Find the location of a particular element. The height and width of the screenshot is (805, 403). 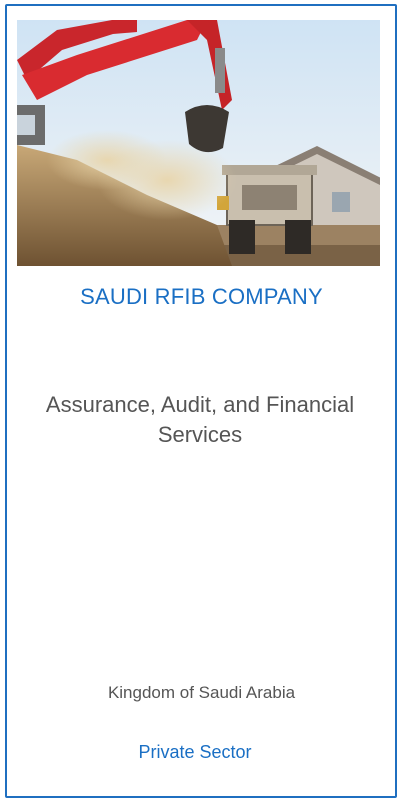

service-description: Assurance, Audit, and Financial Services is located at coordinates (200, 419).